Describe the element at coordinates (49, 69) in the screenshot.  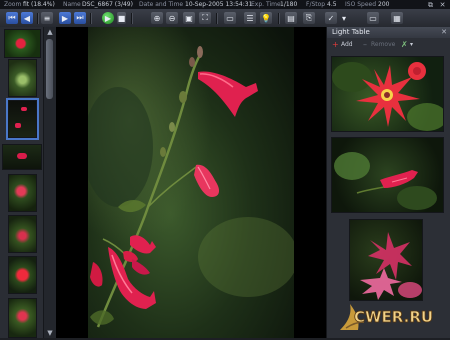
I see `scrollbar-thumb` at that location.